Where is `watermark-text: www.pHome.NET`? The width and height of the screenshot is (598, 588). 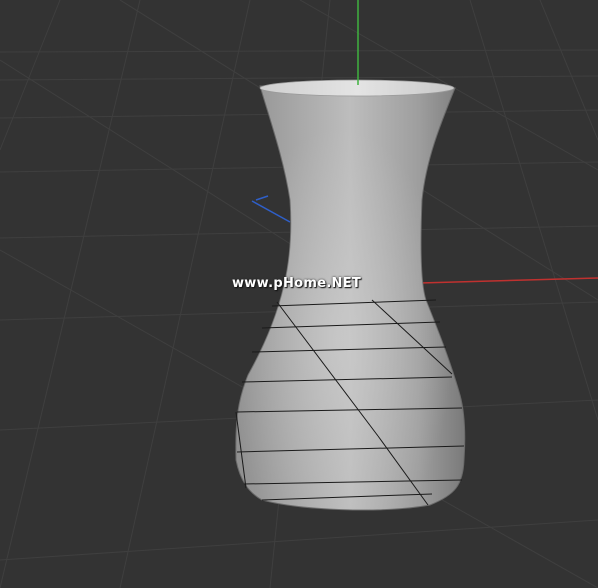 watermark-text: www.pHome.NET is located at coordinates (297, 283).